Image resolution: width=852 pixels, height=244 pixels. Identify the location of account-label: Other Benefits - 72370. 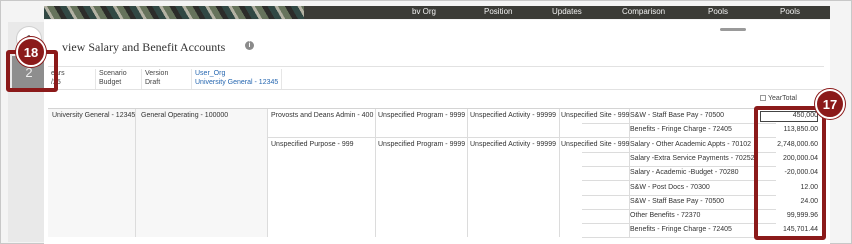
(665, 215).